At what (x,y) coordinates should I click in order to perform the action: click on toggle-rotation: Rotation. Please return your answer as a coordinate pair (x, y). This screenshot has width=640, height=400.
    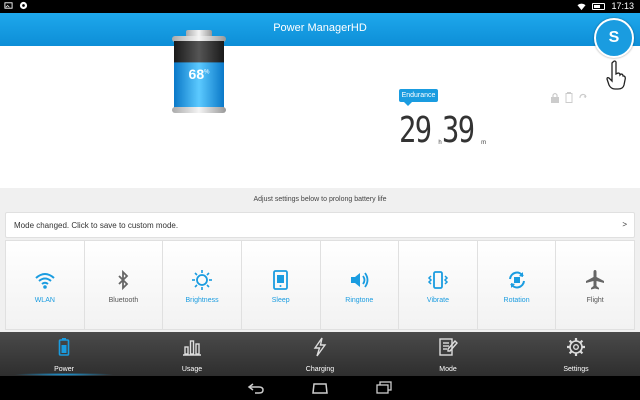
    Looking at the image, I should click on (517, 285).